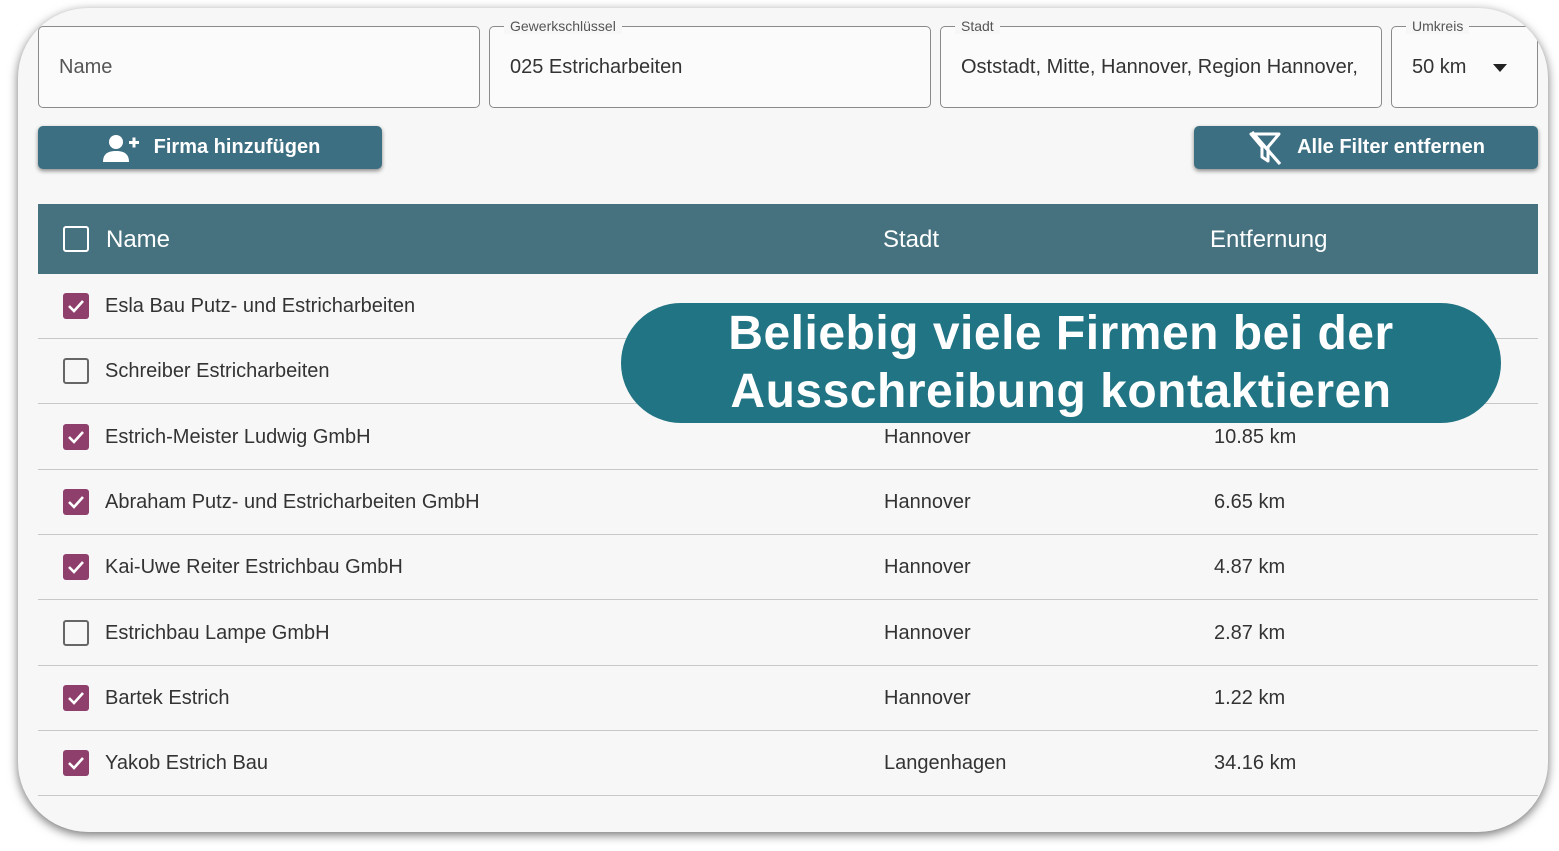 This screenshot has width=1559, height=851. What do you see at coordinates (1438, 26) in the screenshot?
I see `radius-label: Umkreis` at bounding box center [1438, 26].